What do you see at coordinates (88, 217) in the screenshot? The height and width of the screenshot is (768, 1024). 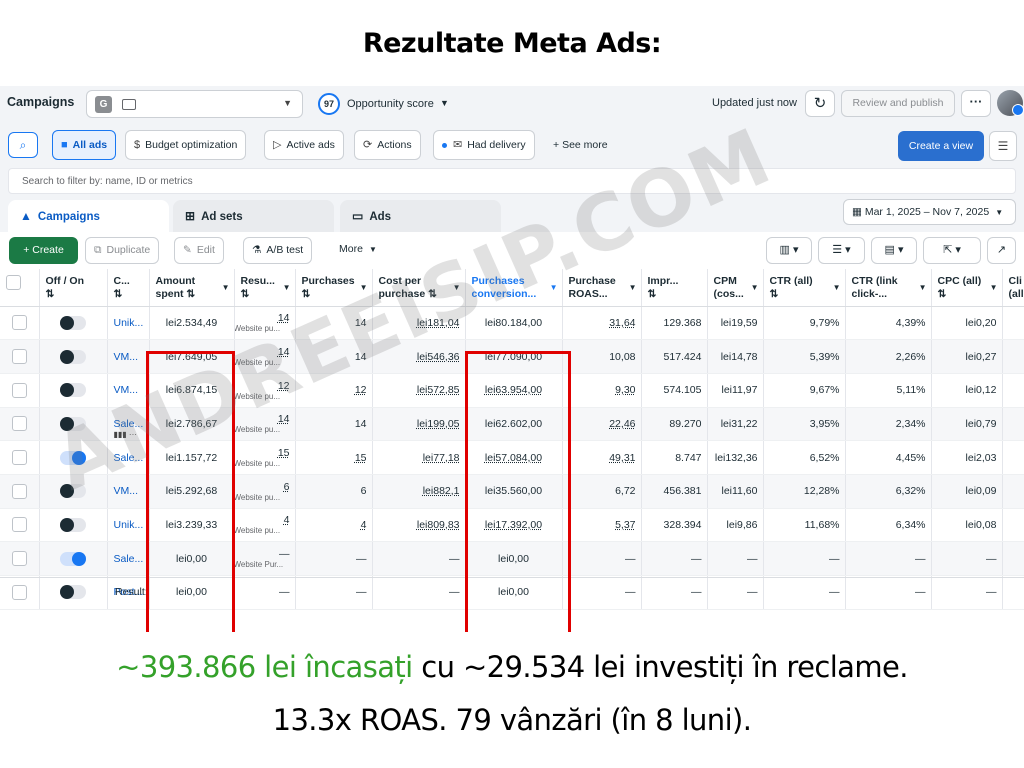 I see `tab-campaigns: ▲ Campaigns` at bounding box center [88, 217].